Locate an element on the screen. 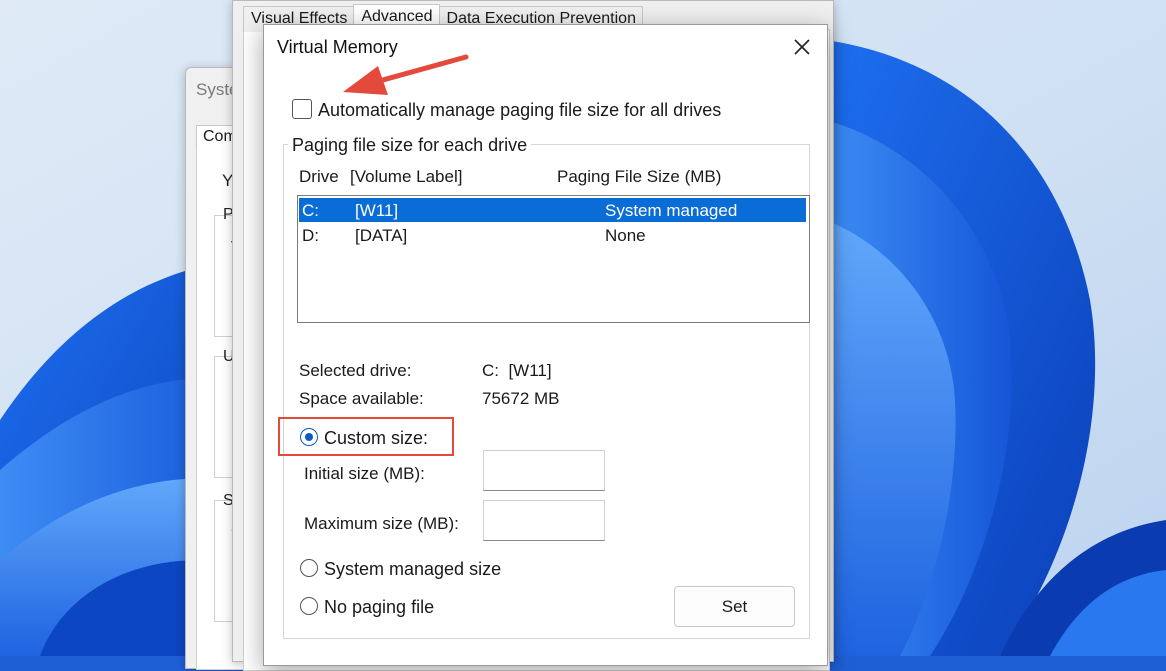 The width and height of the screenshot is (1166, 671). drive-letter: C: is located at coordinates (310, 210).